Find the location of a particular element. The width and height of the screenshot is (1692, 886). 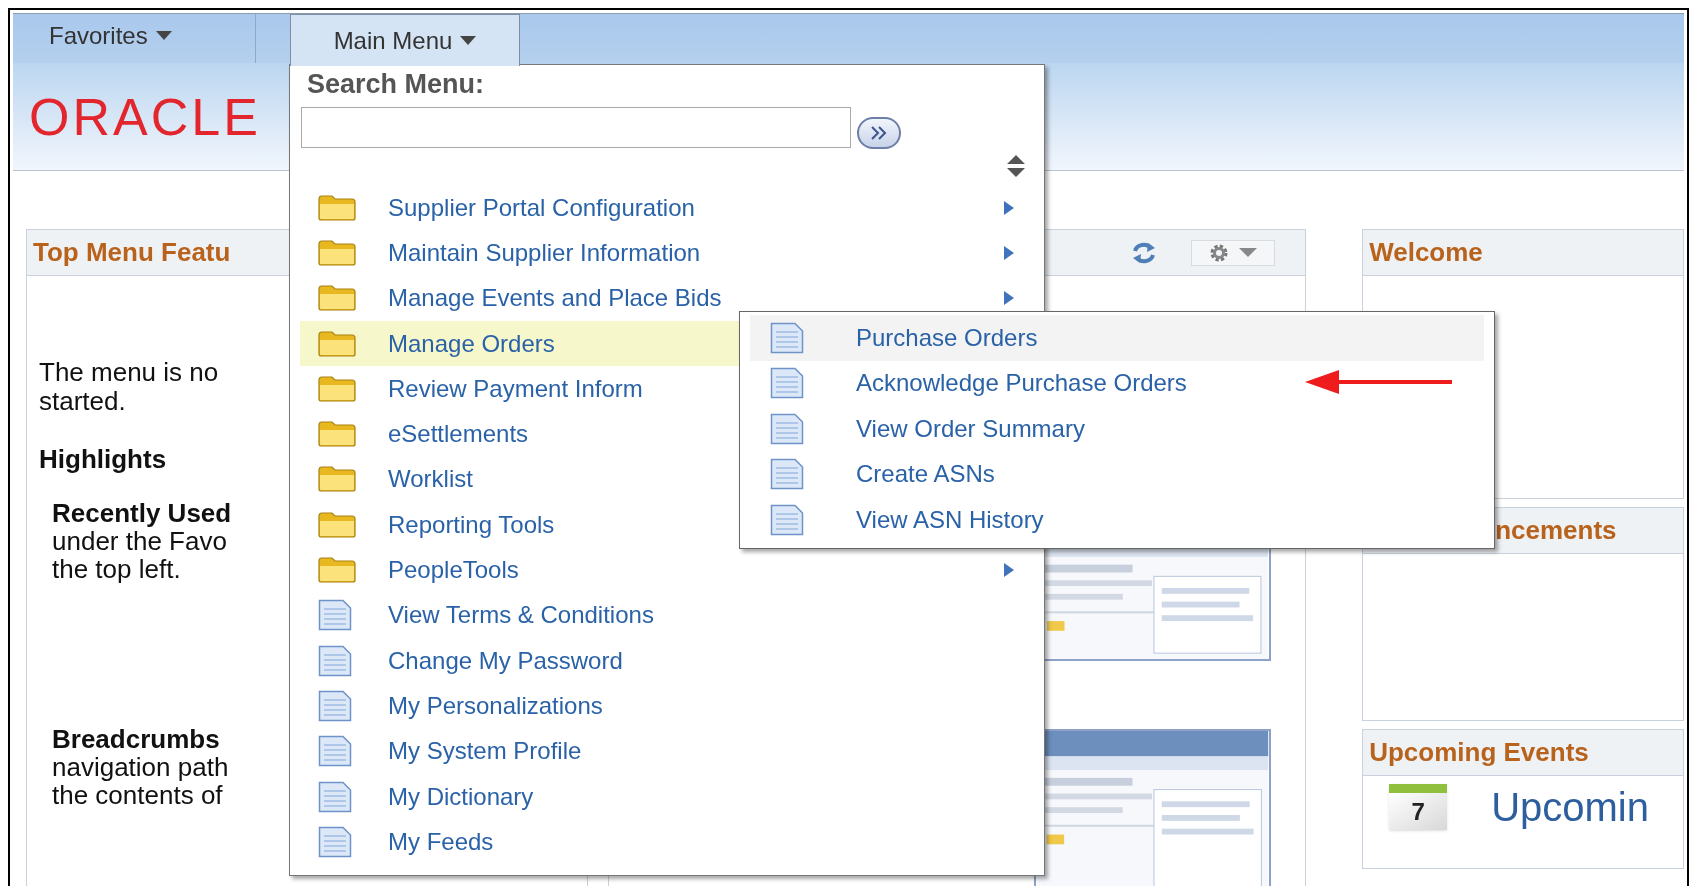

menu-item: Purchase Orders is located at coordinates (1117, 338).